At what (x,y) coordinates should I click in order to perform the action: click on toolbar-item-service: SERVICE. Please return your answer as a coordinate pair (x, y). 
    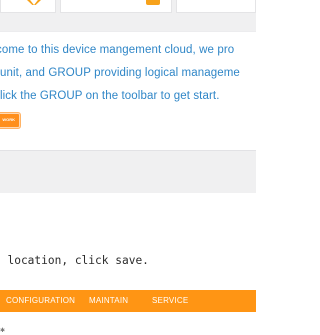
    Looking at the image, I should click on (170, 301).